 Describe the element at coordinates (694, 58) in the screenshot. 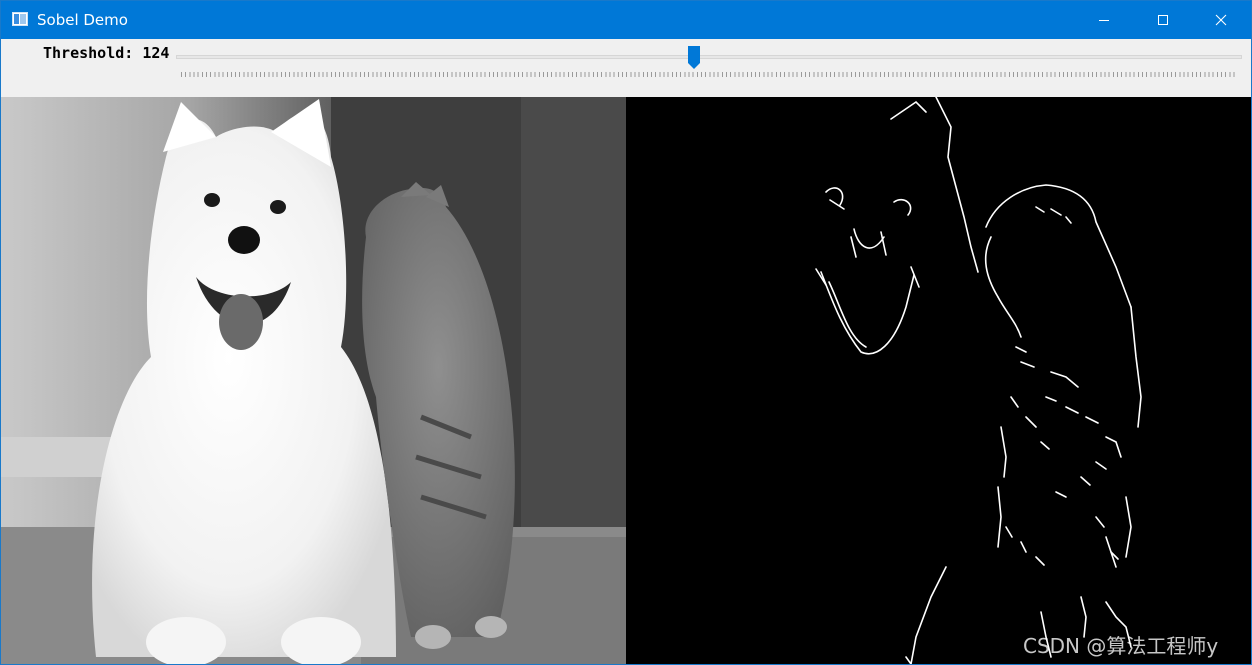

I see `slider-thumb` at that location.